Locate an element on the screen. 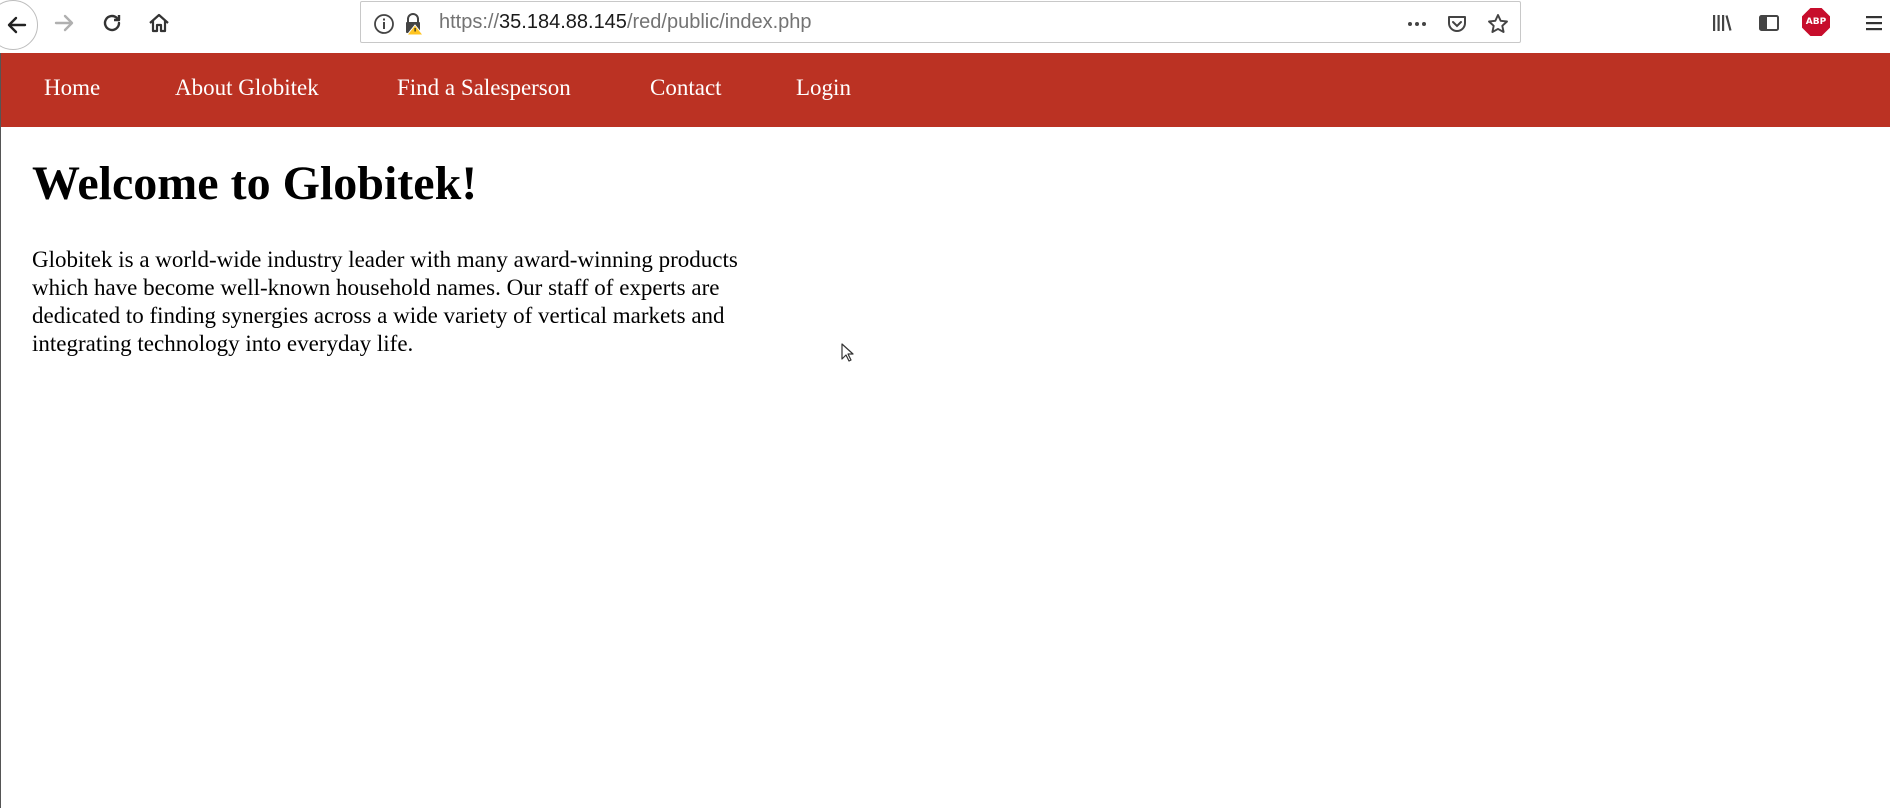 Image resolution: width=1890 pixels, height=808 pixels. reload-icon is located at coordinates (112, 23).